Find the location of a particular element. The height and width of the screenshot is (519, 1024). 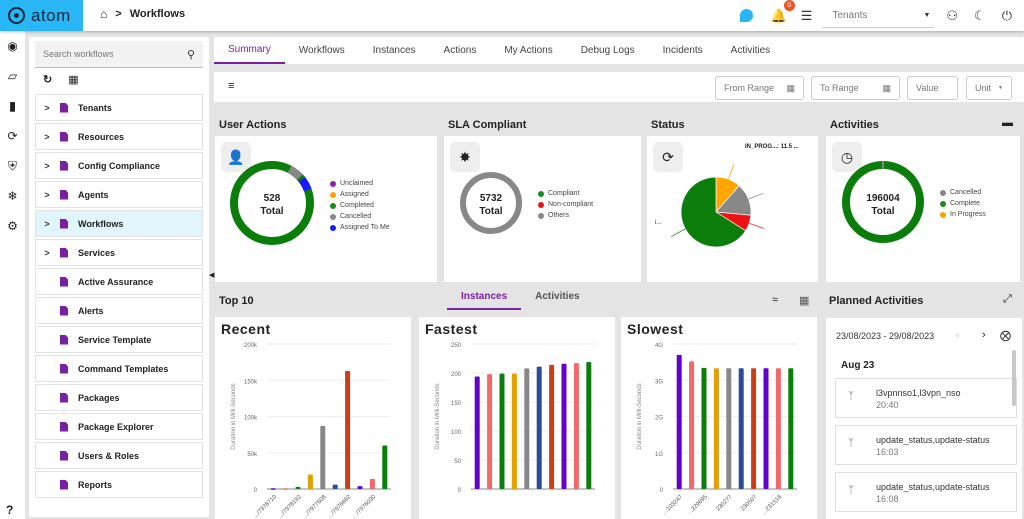

x-tick-label: …/7978192 is located at coordinates (290, 506).